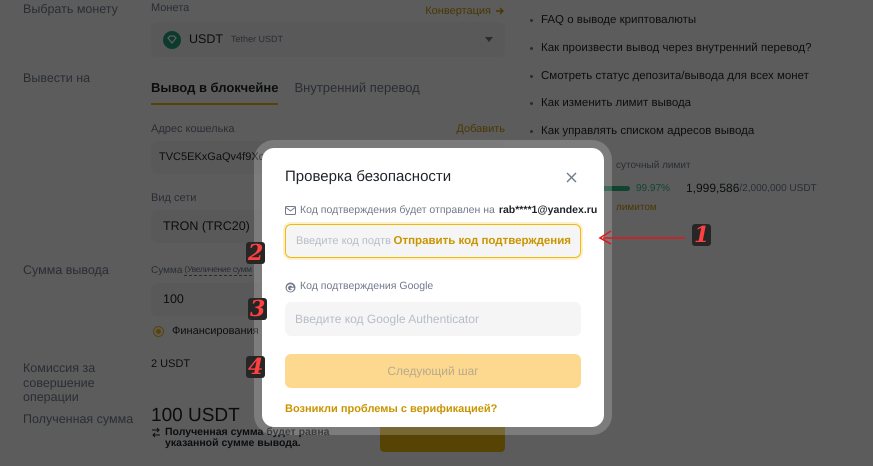 The height and width of the screenshot is (466, 873). What do you see at coordinates (482, 241) in the screenshot?
I see `send-code-link: Отправить код подтверждения` at bounding box center [482, 241].